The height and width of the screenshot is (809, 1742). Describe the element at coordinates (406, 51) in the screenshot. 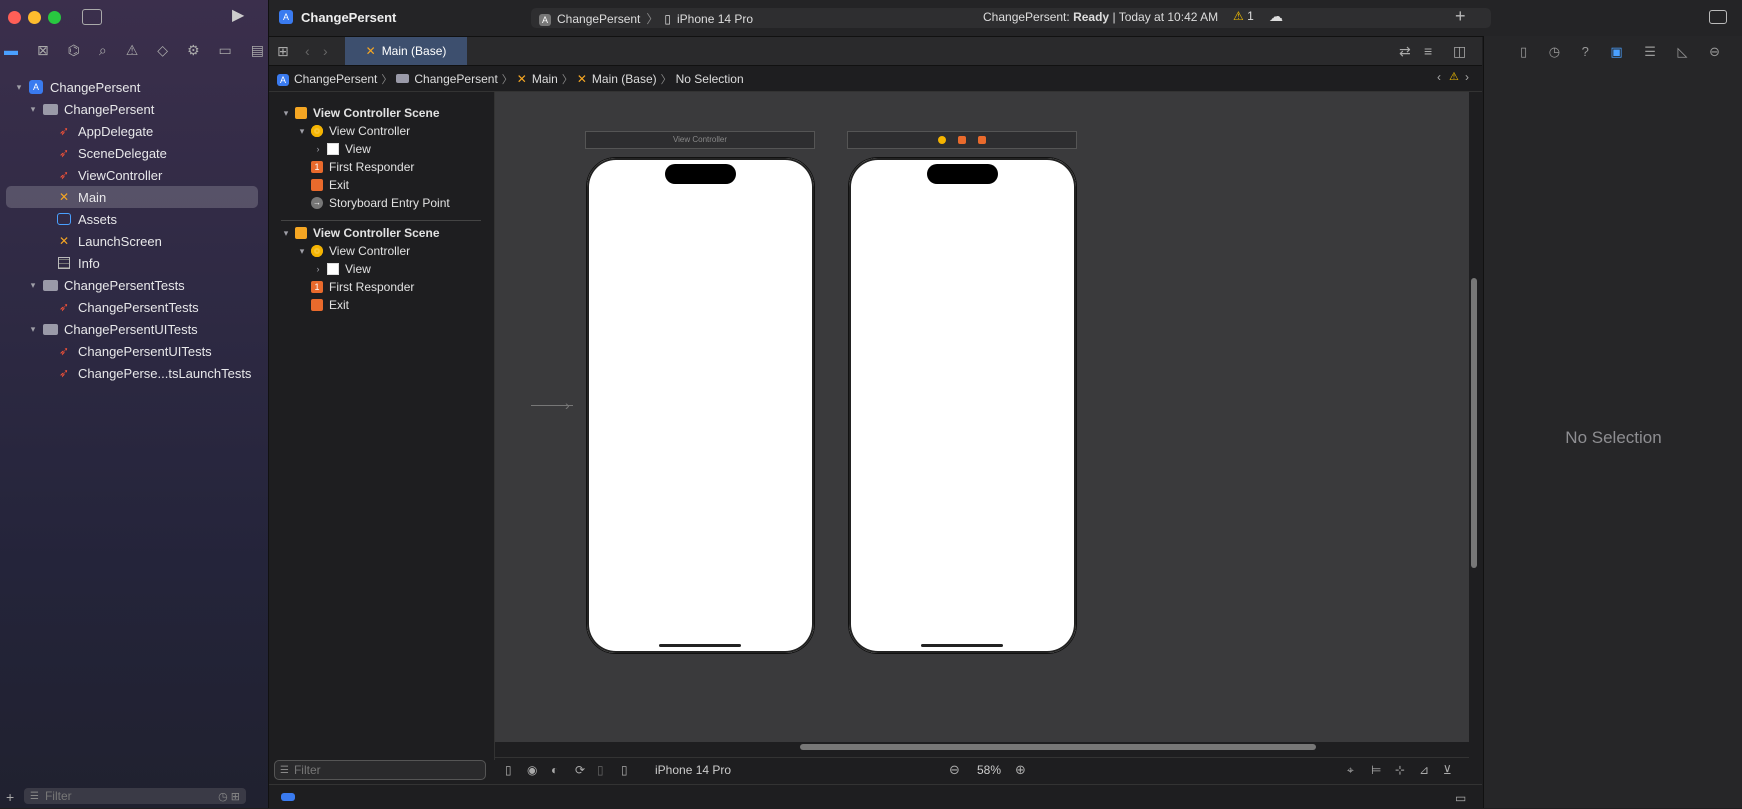

I see `tab-main-base: ✕ Main (Base)` at that location.